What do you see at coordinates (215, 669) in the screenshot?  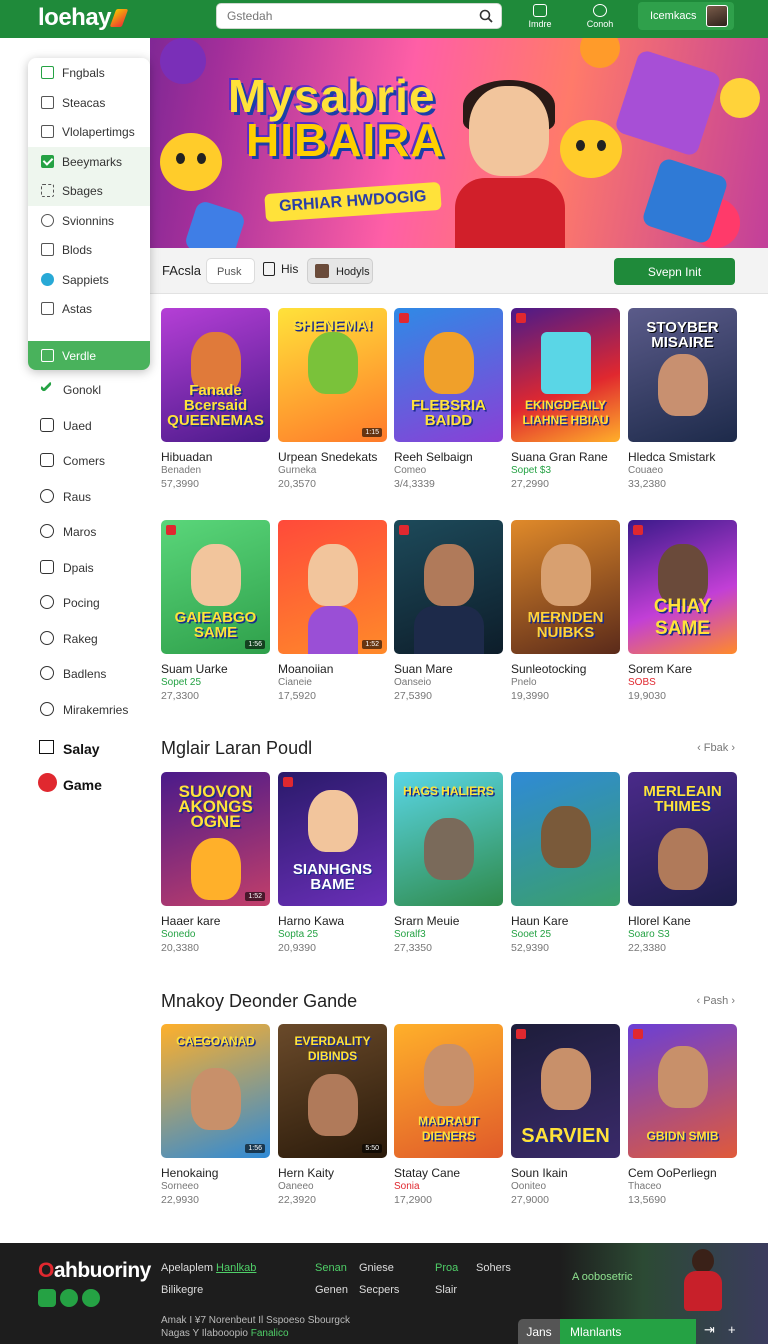 I see `game-title: Suam Uarke` at bounding box center [215, 669].